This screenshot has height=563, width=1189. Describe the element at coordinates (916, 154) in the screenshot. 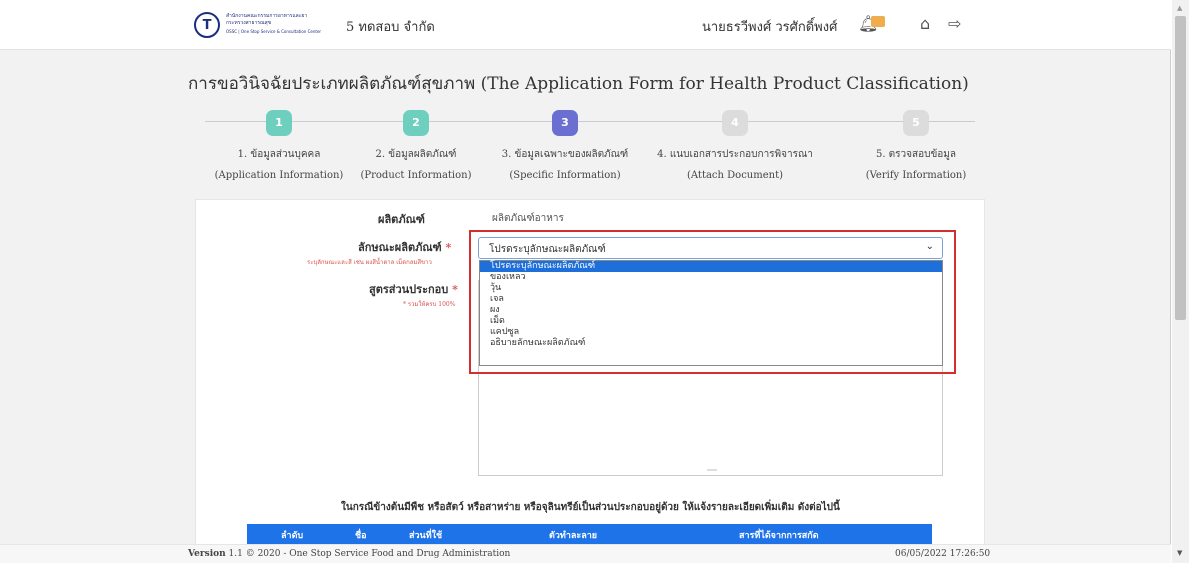

I see `step-label-th: 5. ตรวจสอบข้อมูล` at that location.